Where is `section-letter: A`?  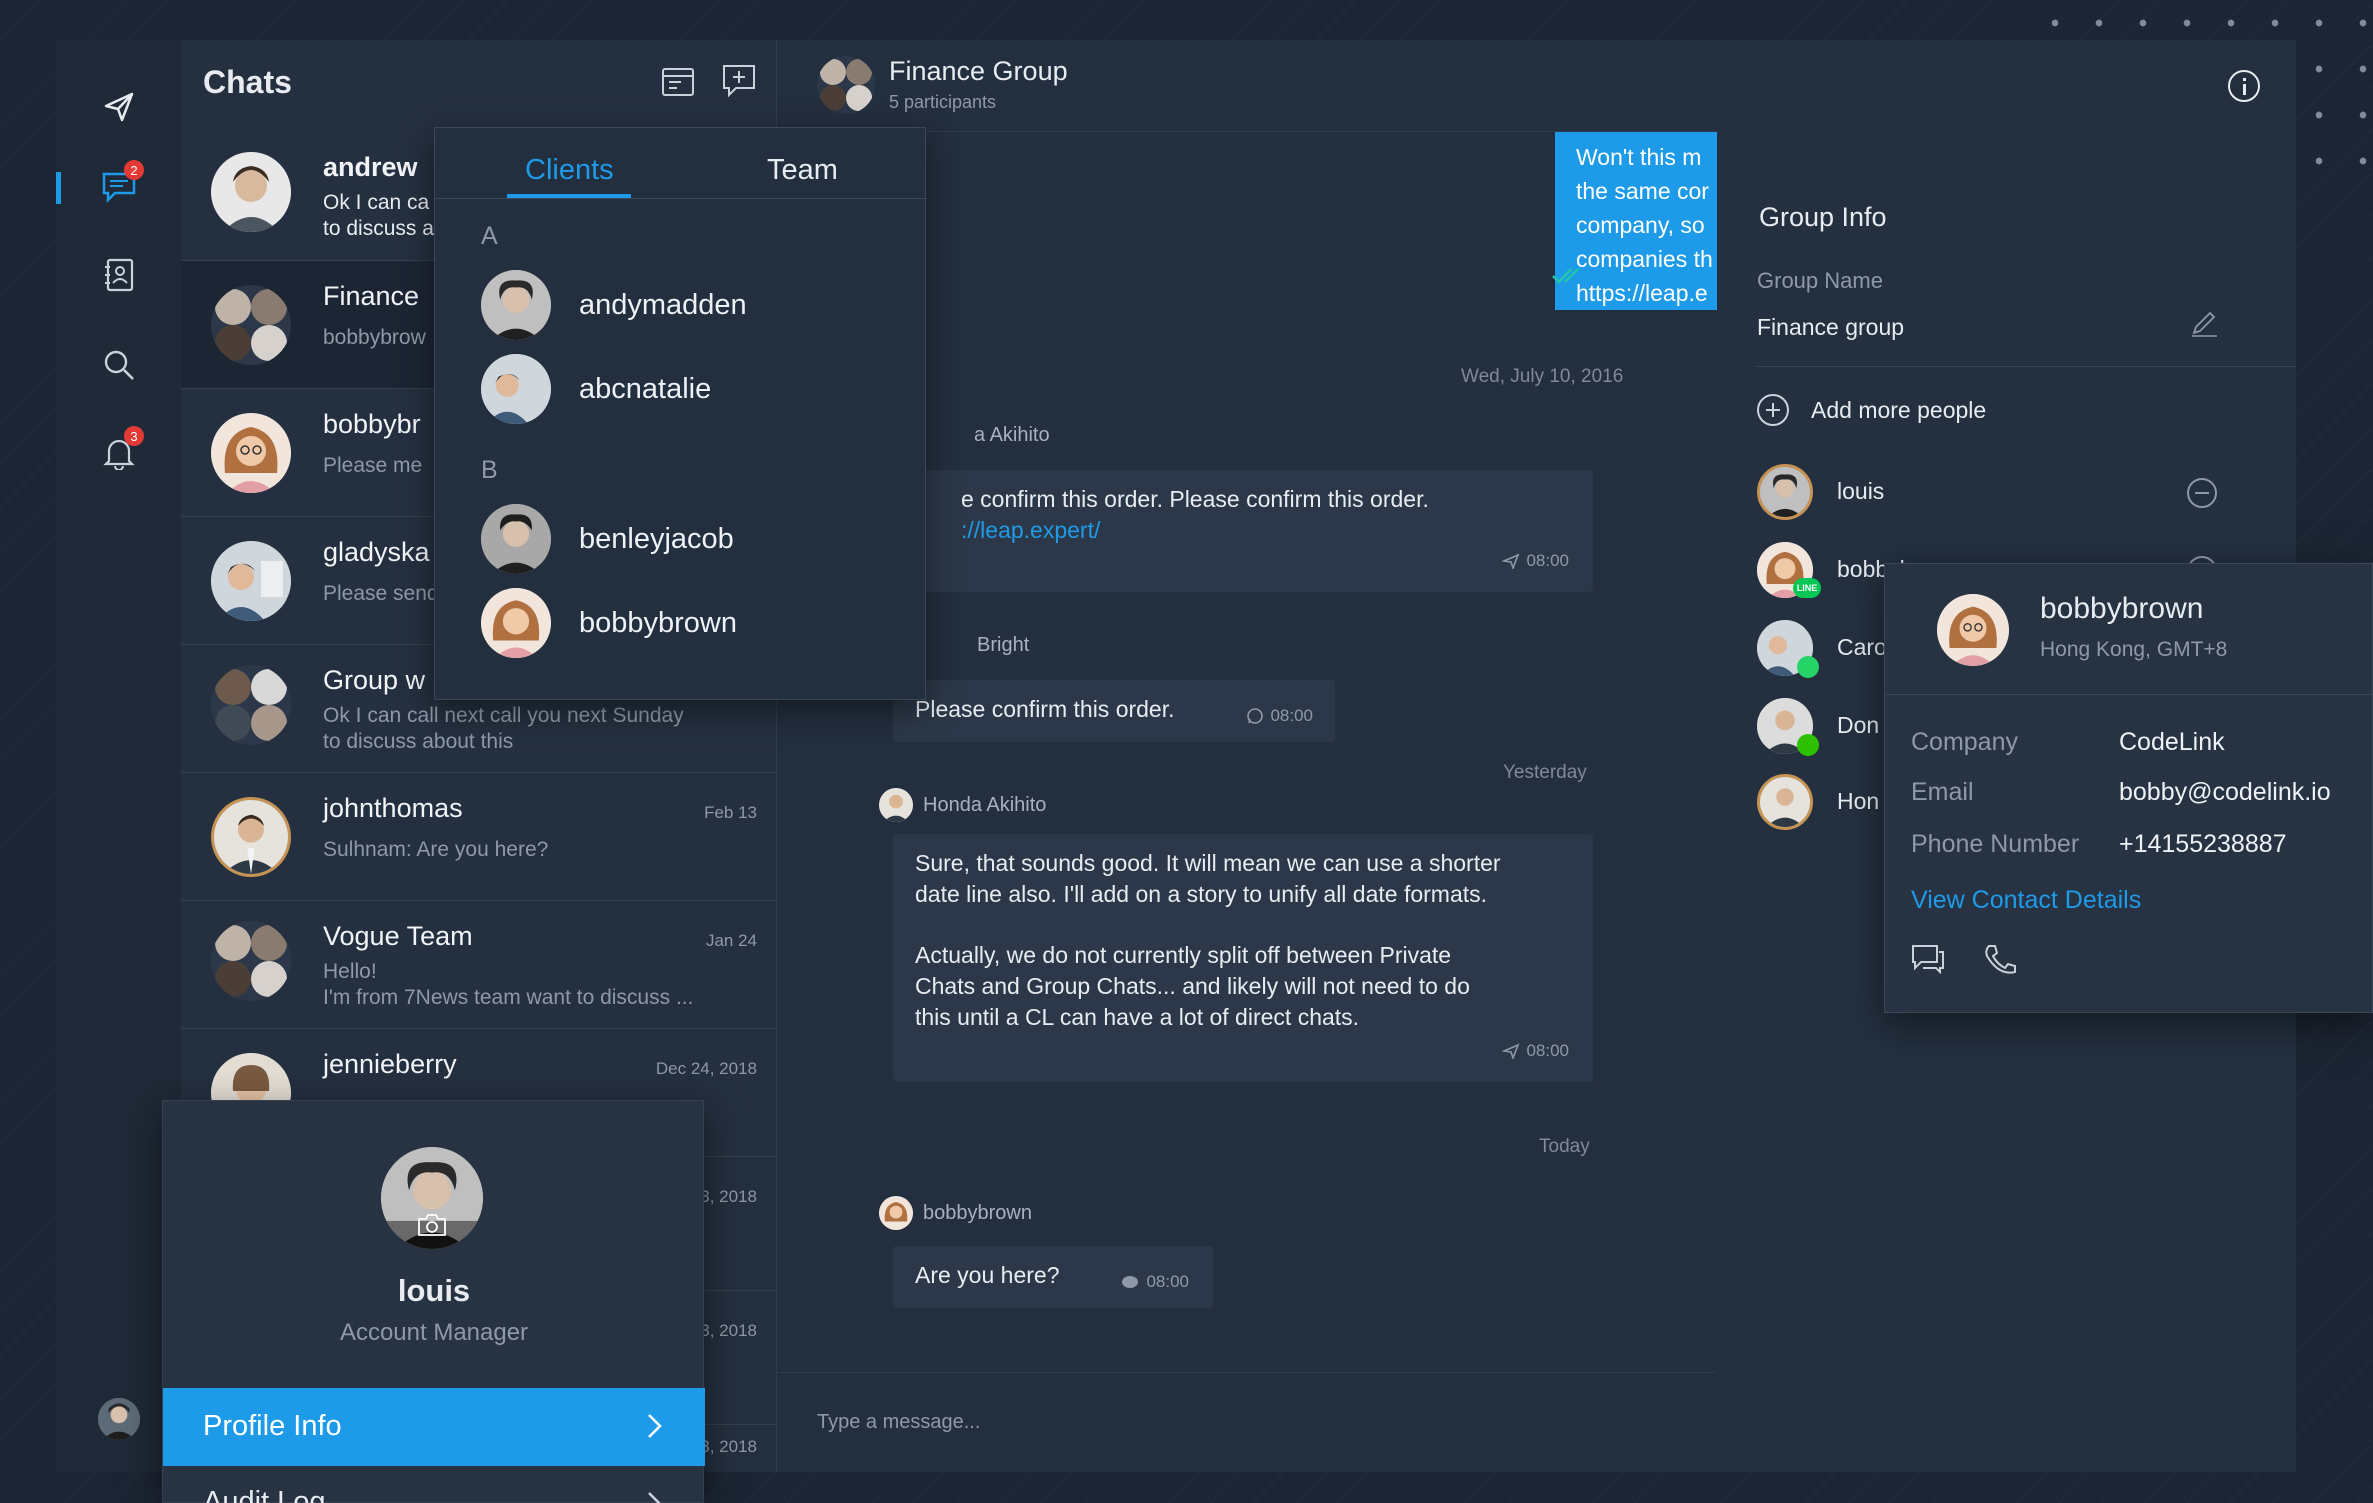
section-letter: A is located at coordinates (489, 236).